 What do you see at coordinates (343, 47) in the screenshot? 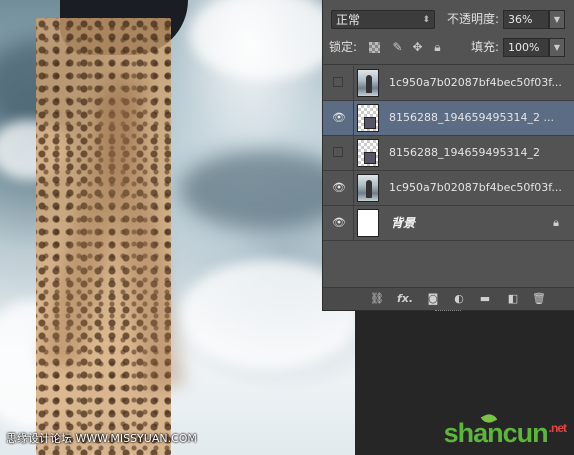
I see `lock-label: 锁定:` at bounding box center [343, 47].